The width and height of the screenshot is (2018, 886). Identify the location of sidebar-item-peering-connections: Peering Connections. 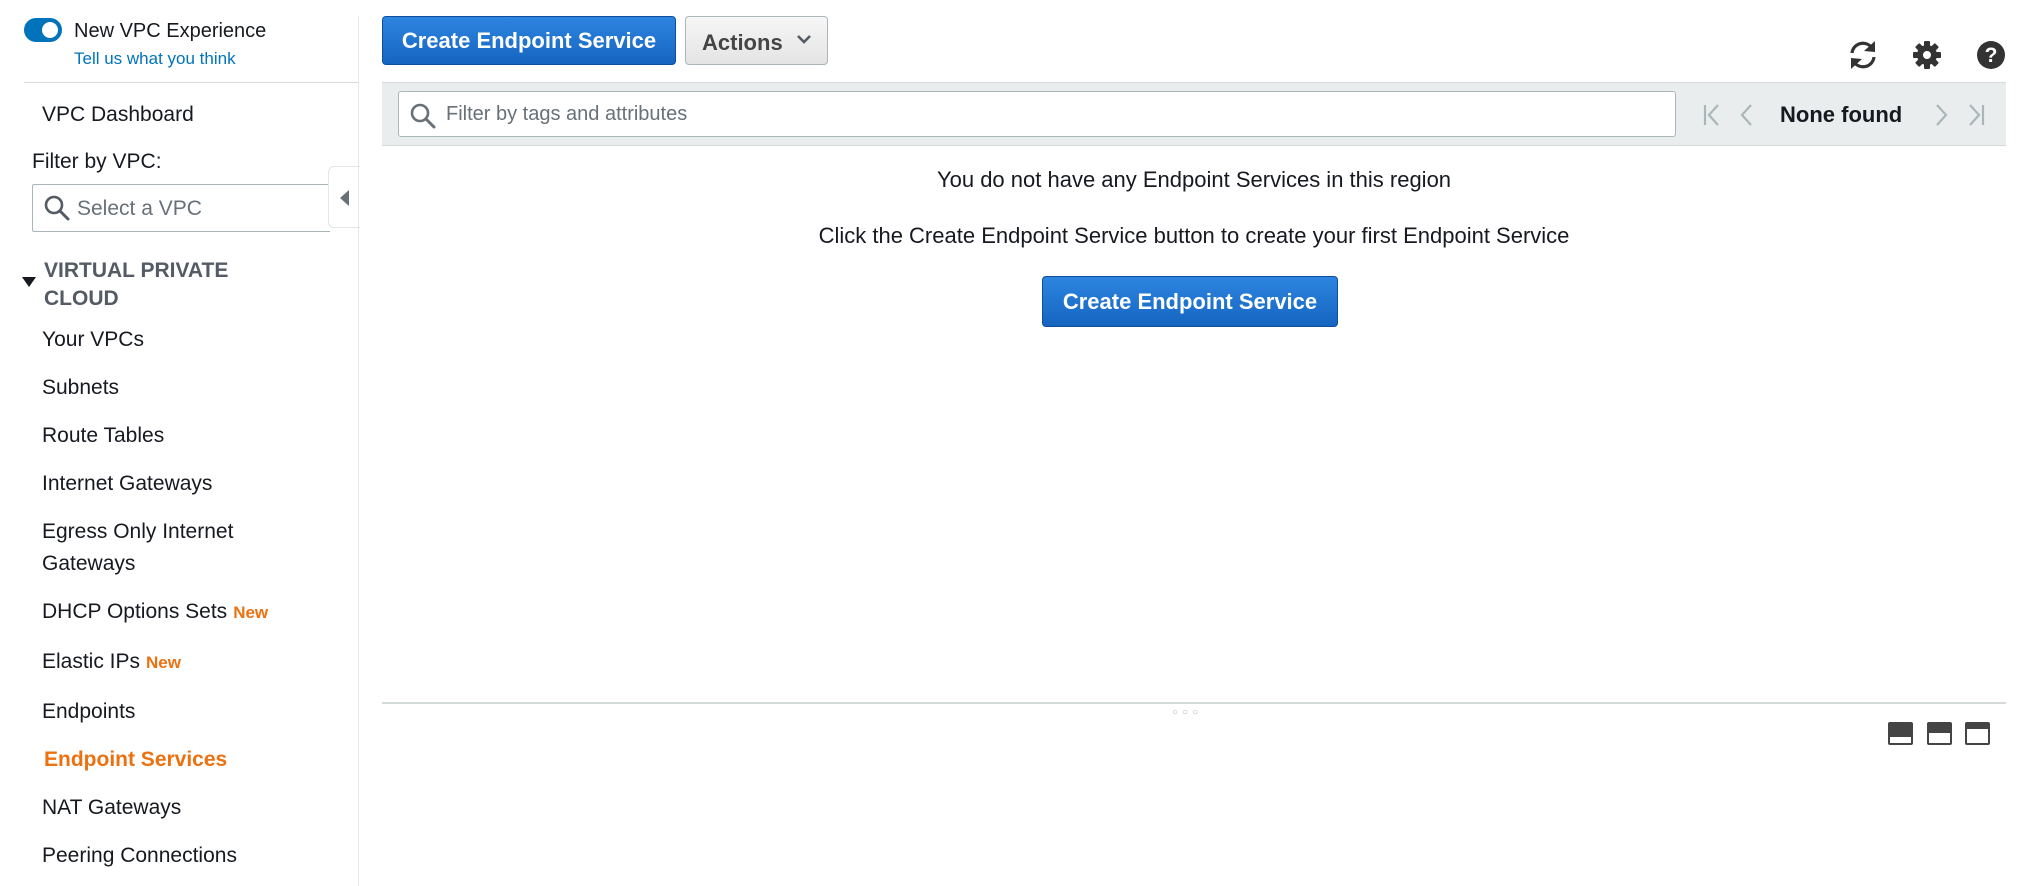
(139, 856).